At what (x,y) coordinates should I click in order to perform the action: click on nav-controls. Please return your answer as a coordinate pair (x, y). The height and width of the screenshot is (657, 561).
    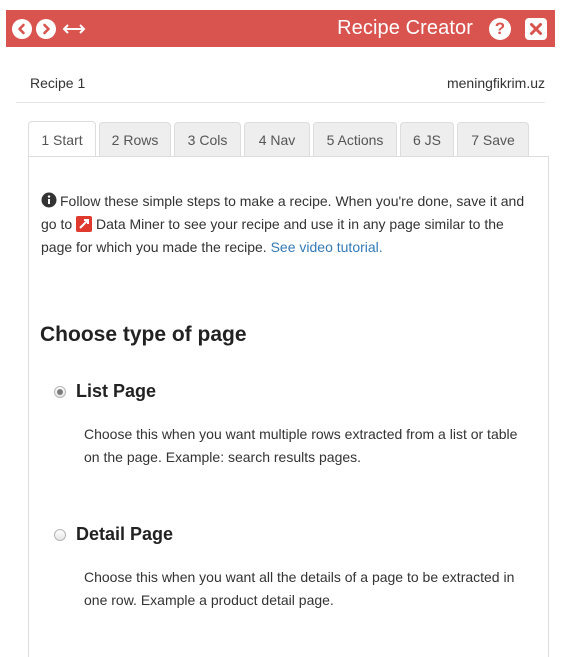
    Looking at the image, I should click on (46, 28).